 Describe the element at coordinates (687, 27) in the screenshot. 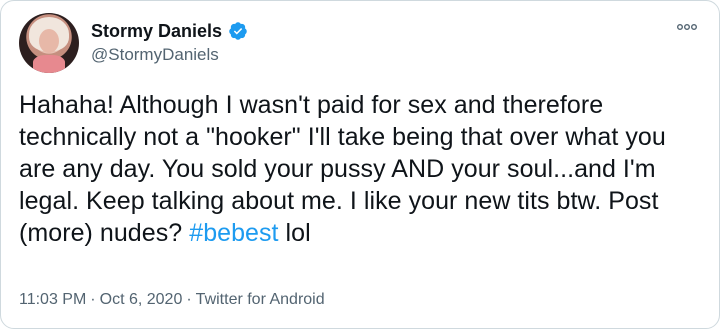

I see `more-options-icon` at that location.